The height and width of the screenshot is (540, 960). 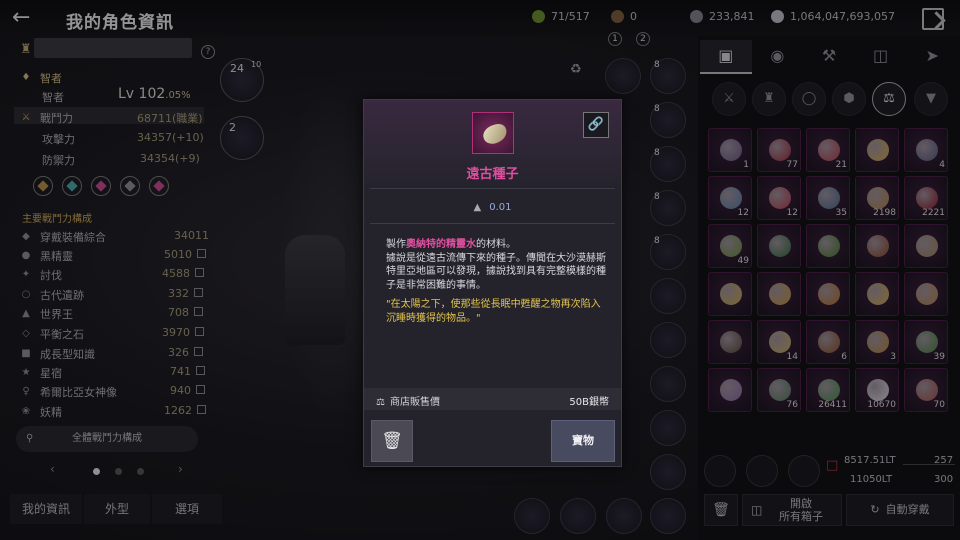 What do you see at coordinates (589, 402) in the screenshot?
I see `shop-price-value: 50B銀幣` at bounding box center [589, 402].